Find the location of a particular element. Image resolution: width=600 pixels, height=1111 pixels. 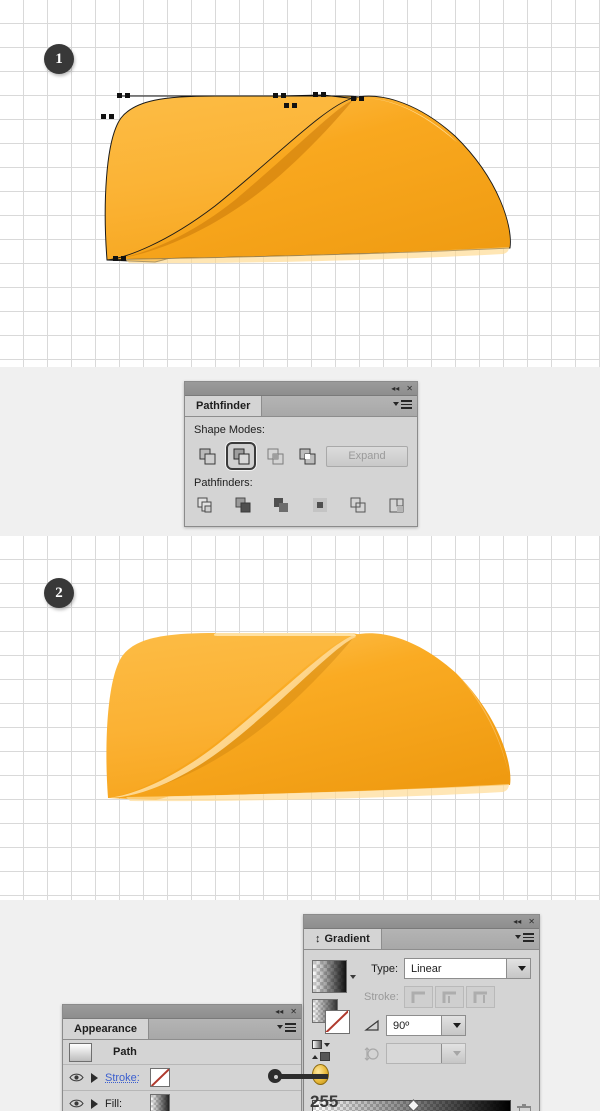

pathfinders-label: Pathfinders: is located at coordinates (223, 483).